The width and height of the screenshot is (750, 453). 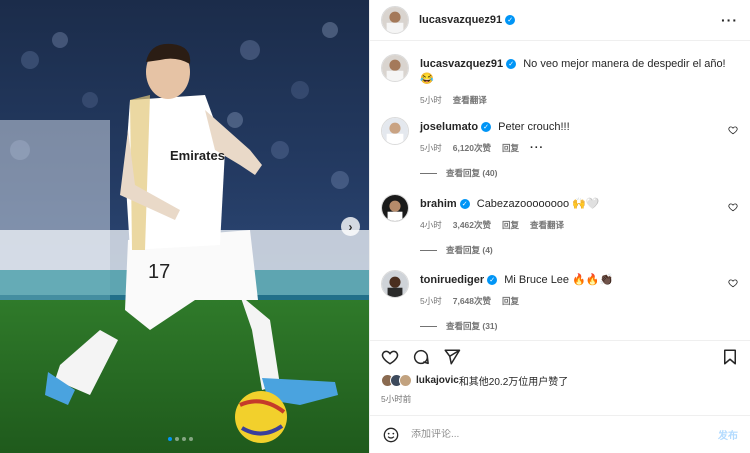 What do you see at coordinates (560, 355) in the screenshot?
I see `post-actions-bar` at bounding box center [560, 355].